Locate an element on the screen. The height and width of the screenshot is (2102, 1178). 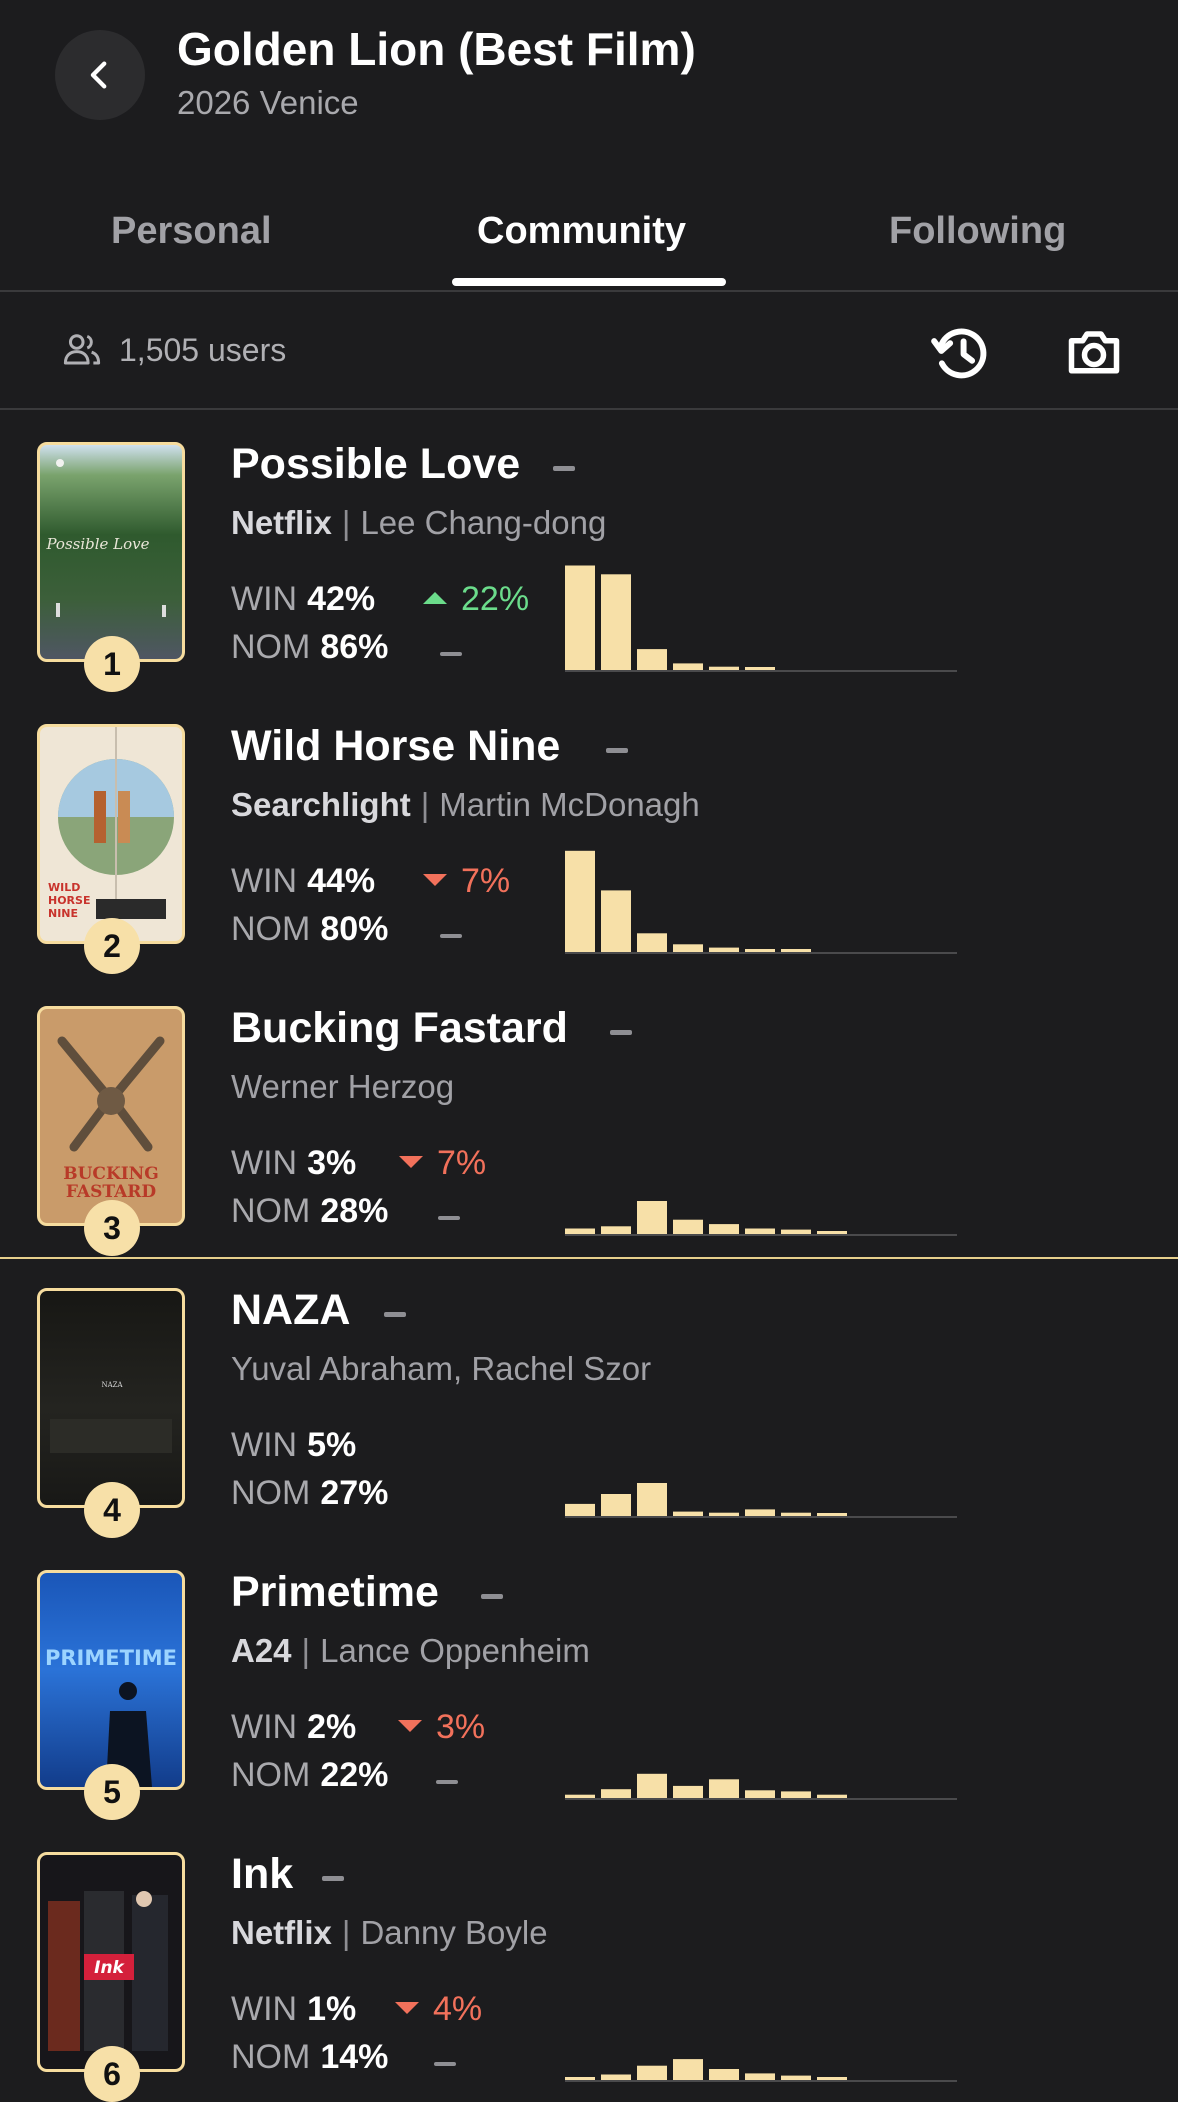
win-change-value: 3% is located at coordinates (461, 1727).